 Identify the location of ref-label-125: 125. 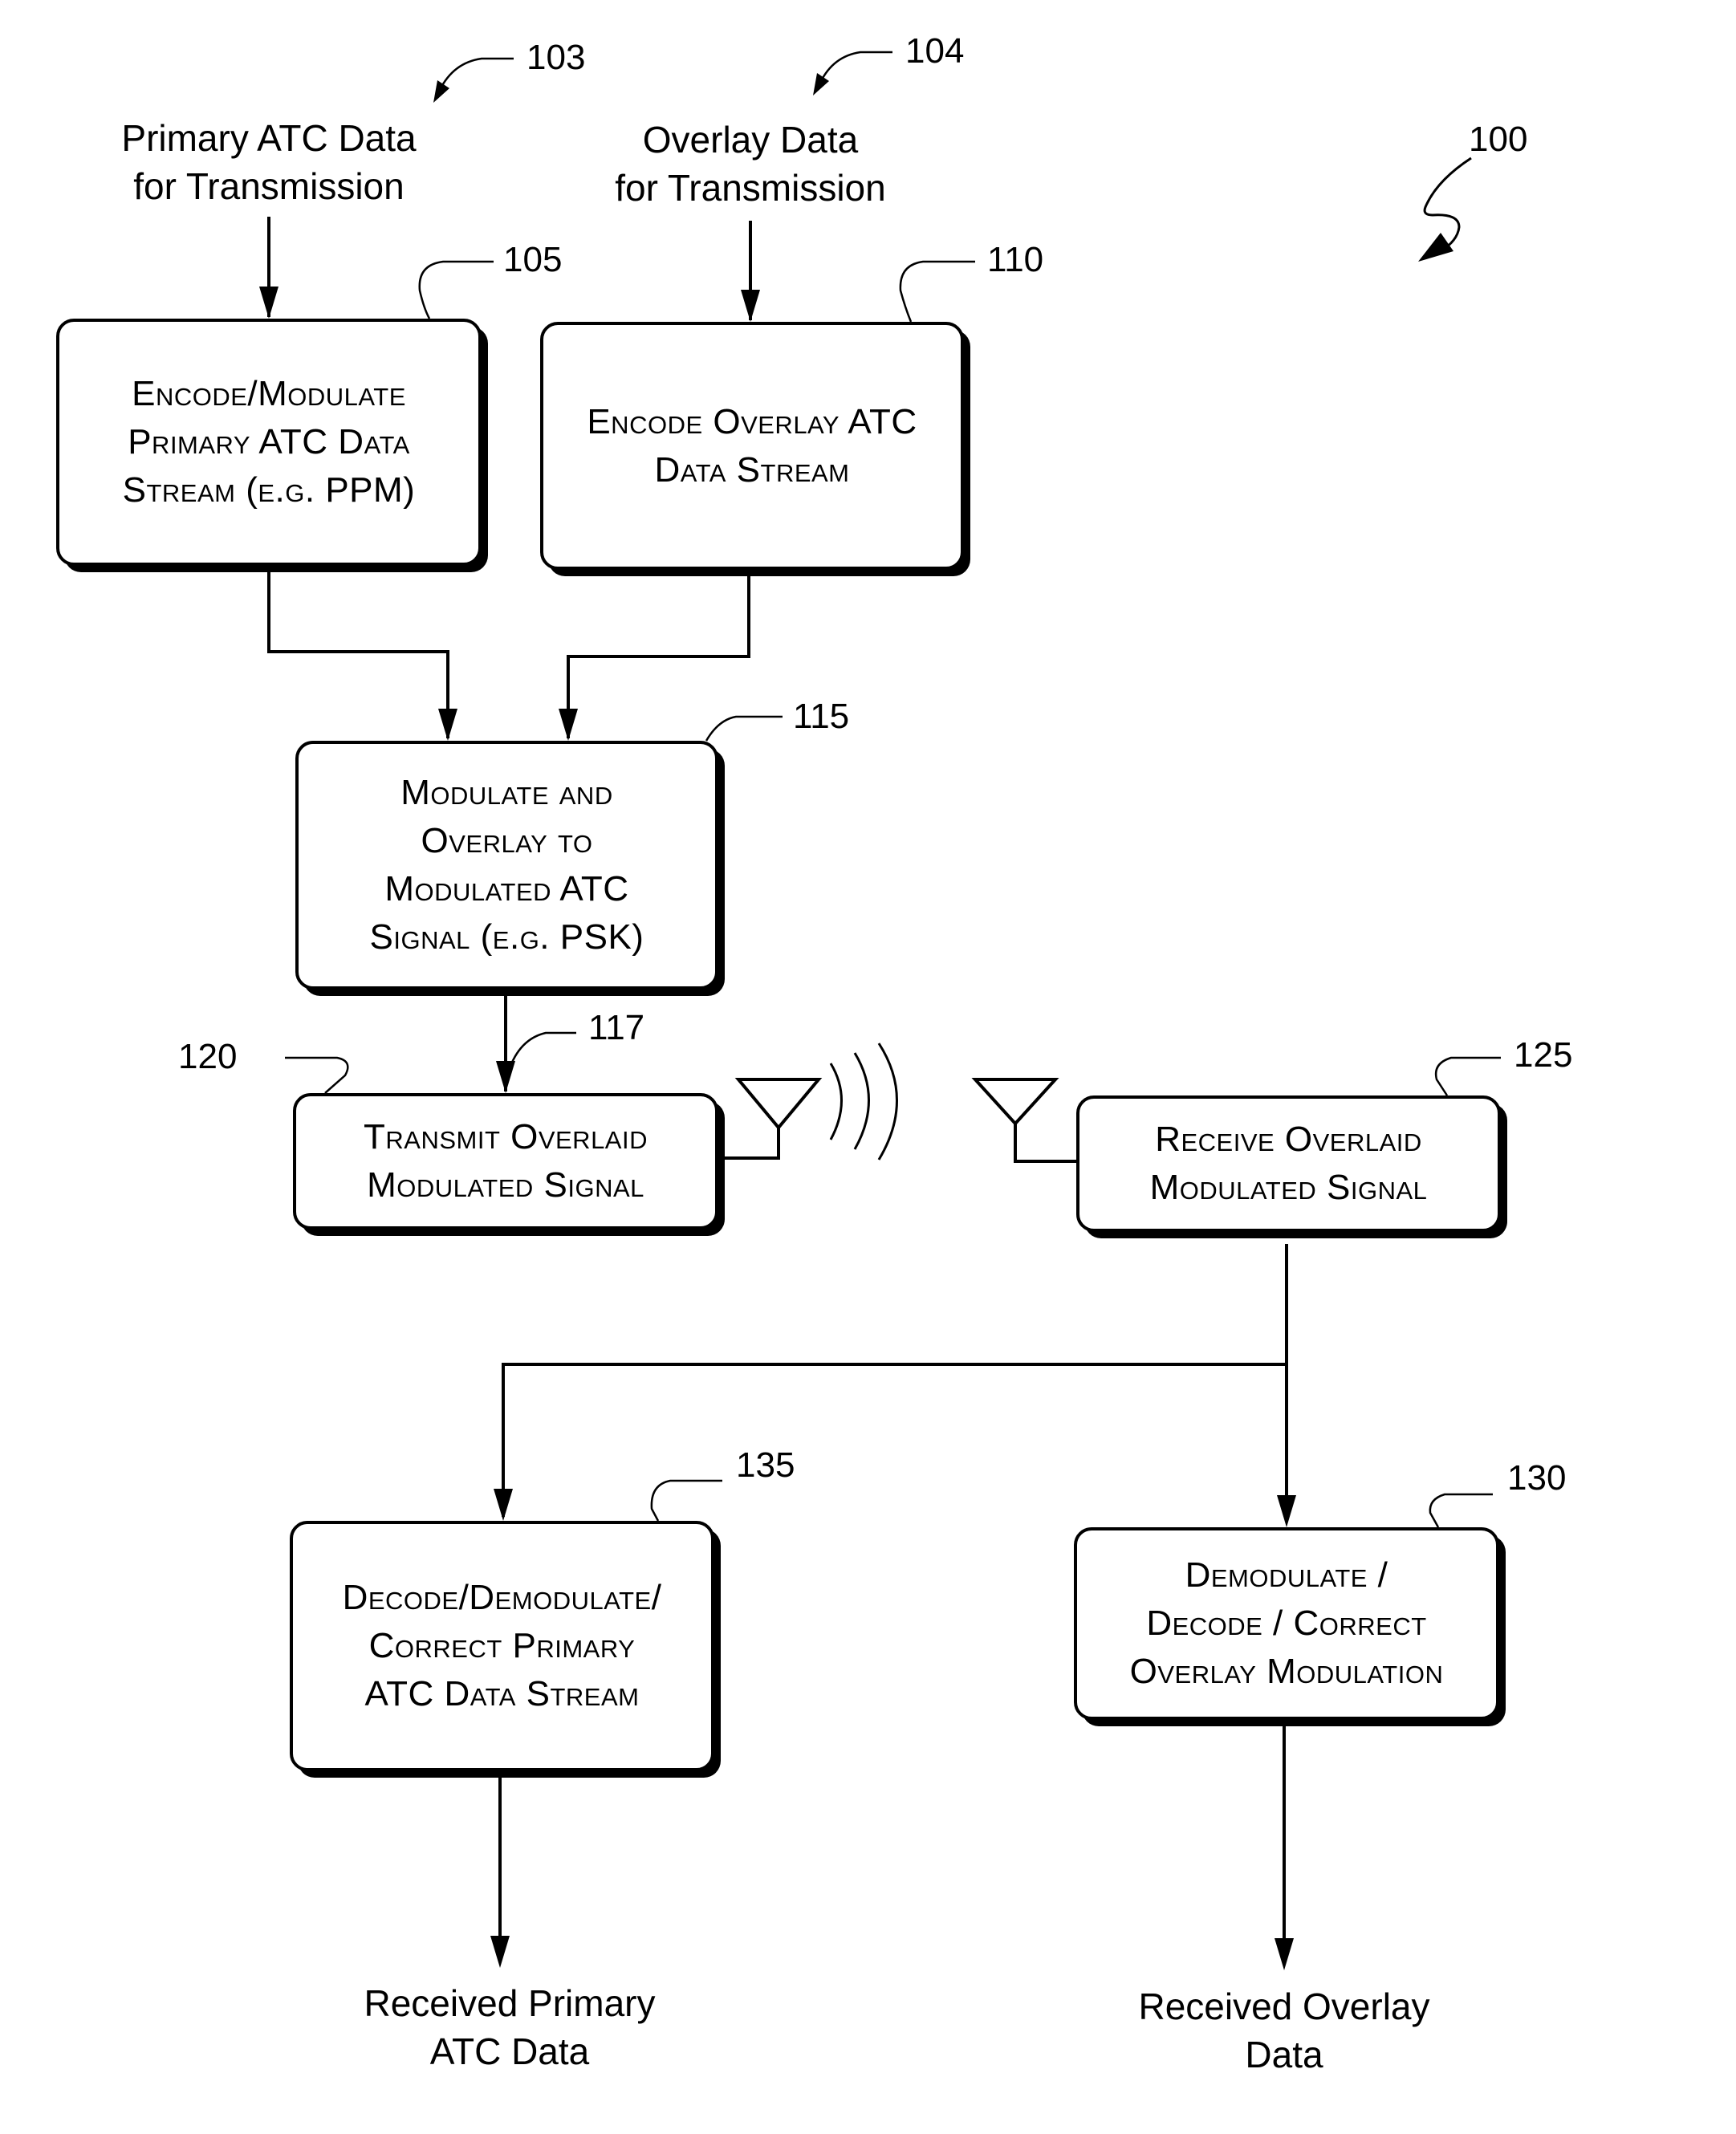
(1543, 1055).